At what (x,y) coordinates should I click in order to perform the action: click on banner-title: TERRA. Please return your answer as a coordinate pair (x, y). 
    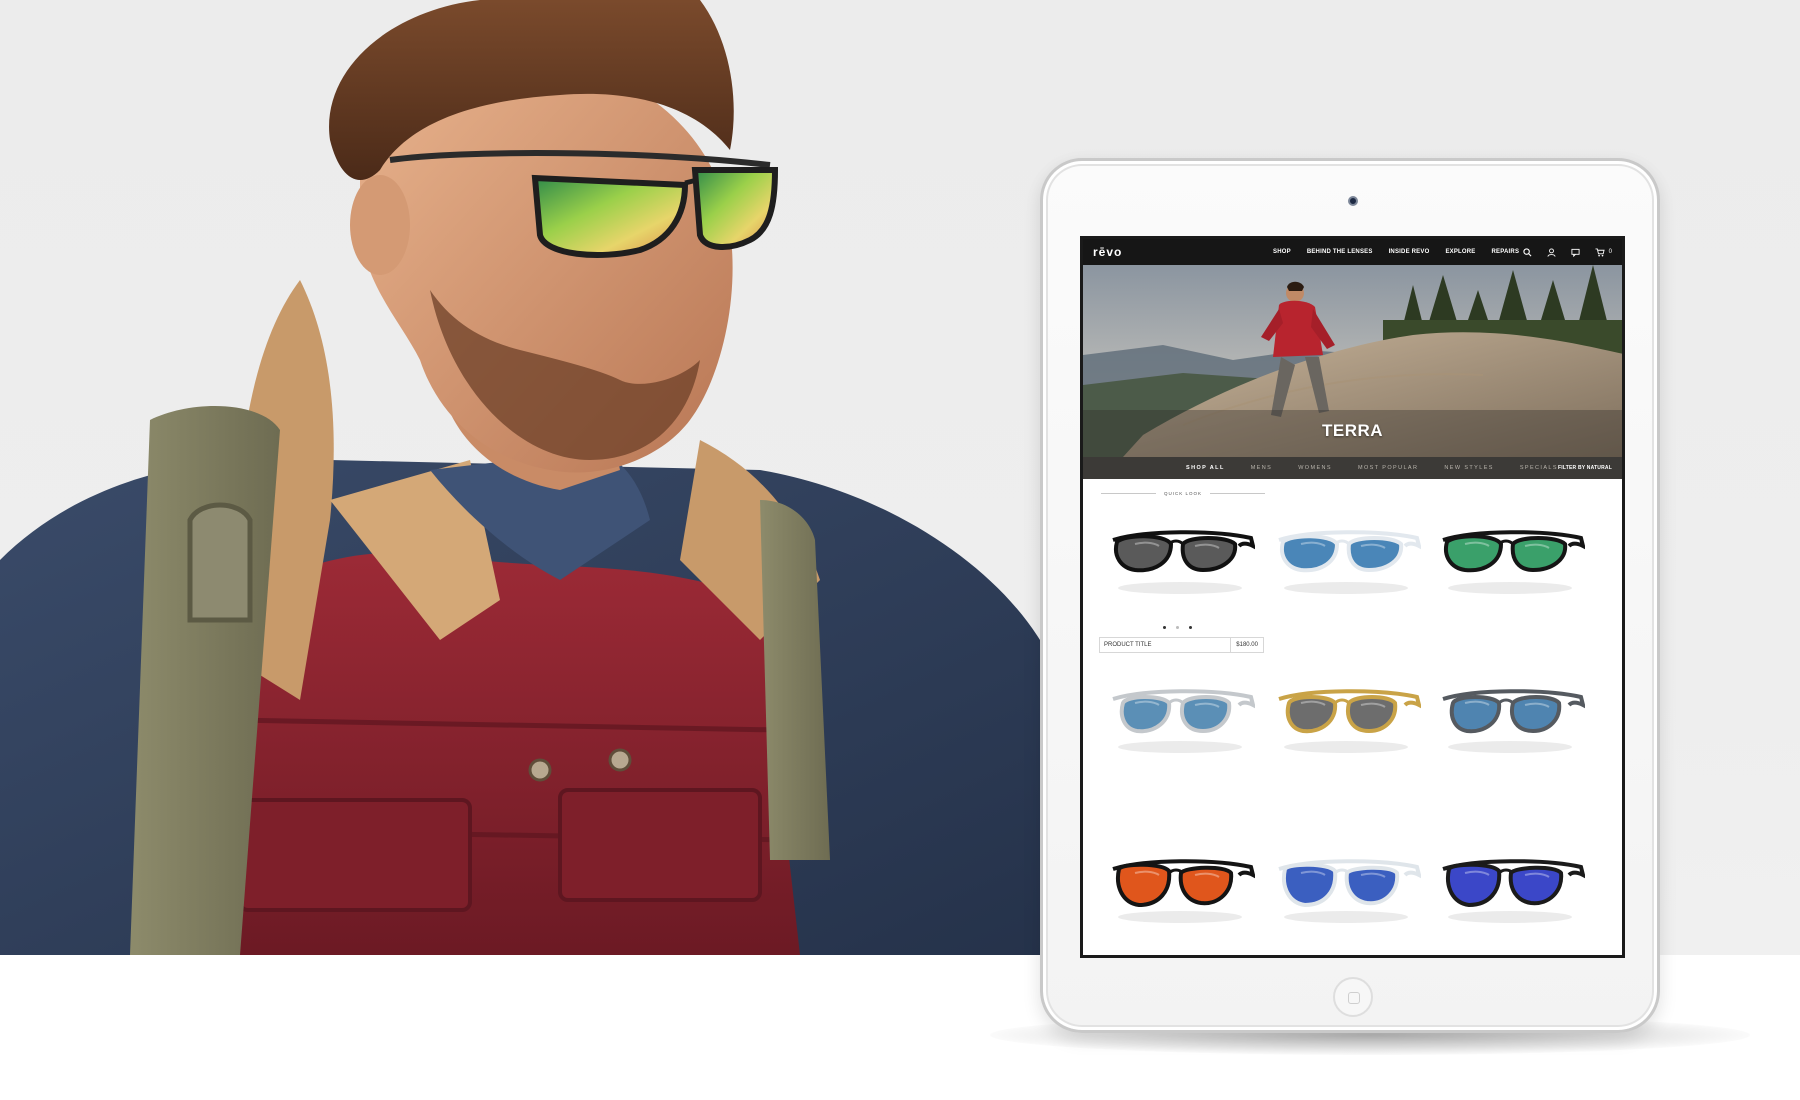
    Looking at the image, I should click on (1352, 430).